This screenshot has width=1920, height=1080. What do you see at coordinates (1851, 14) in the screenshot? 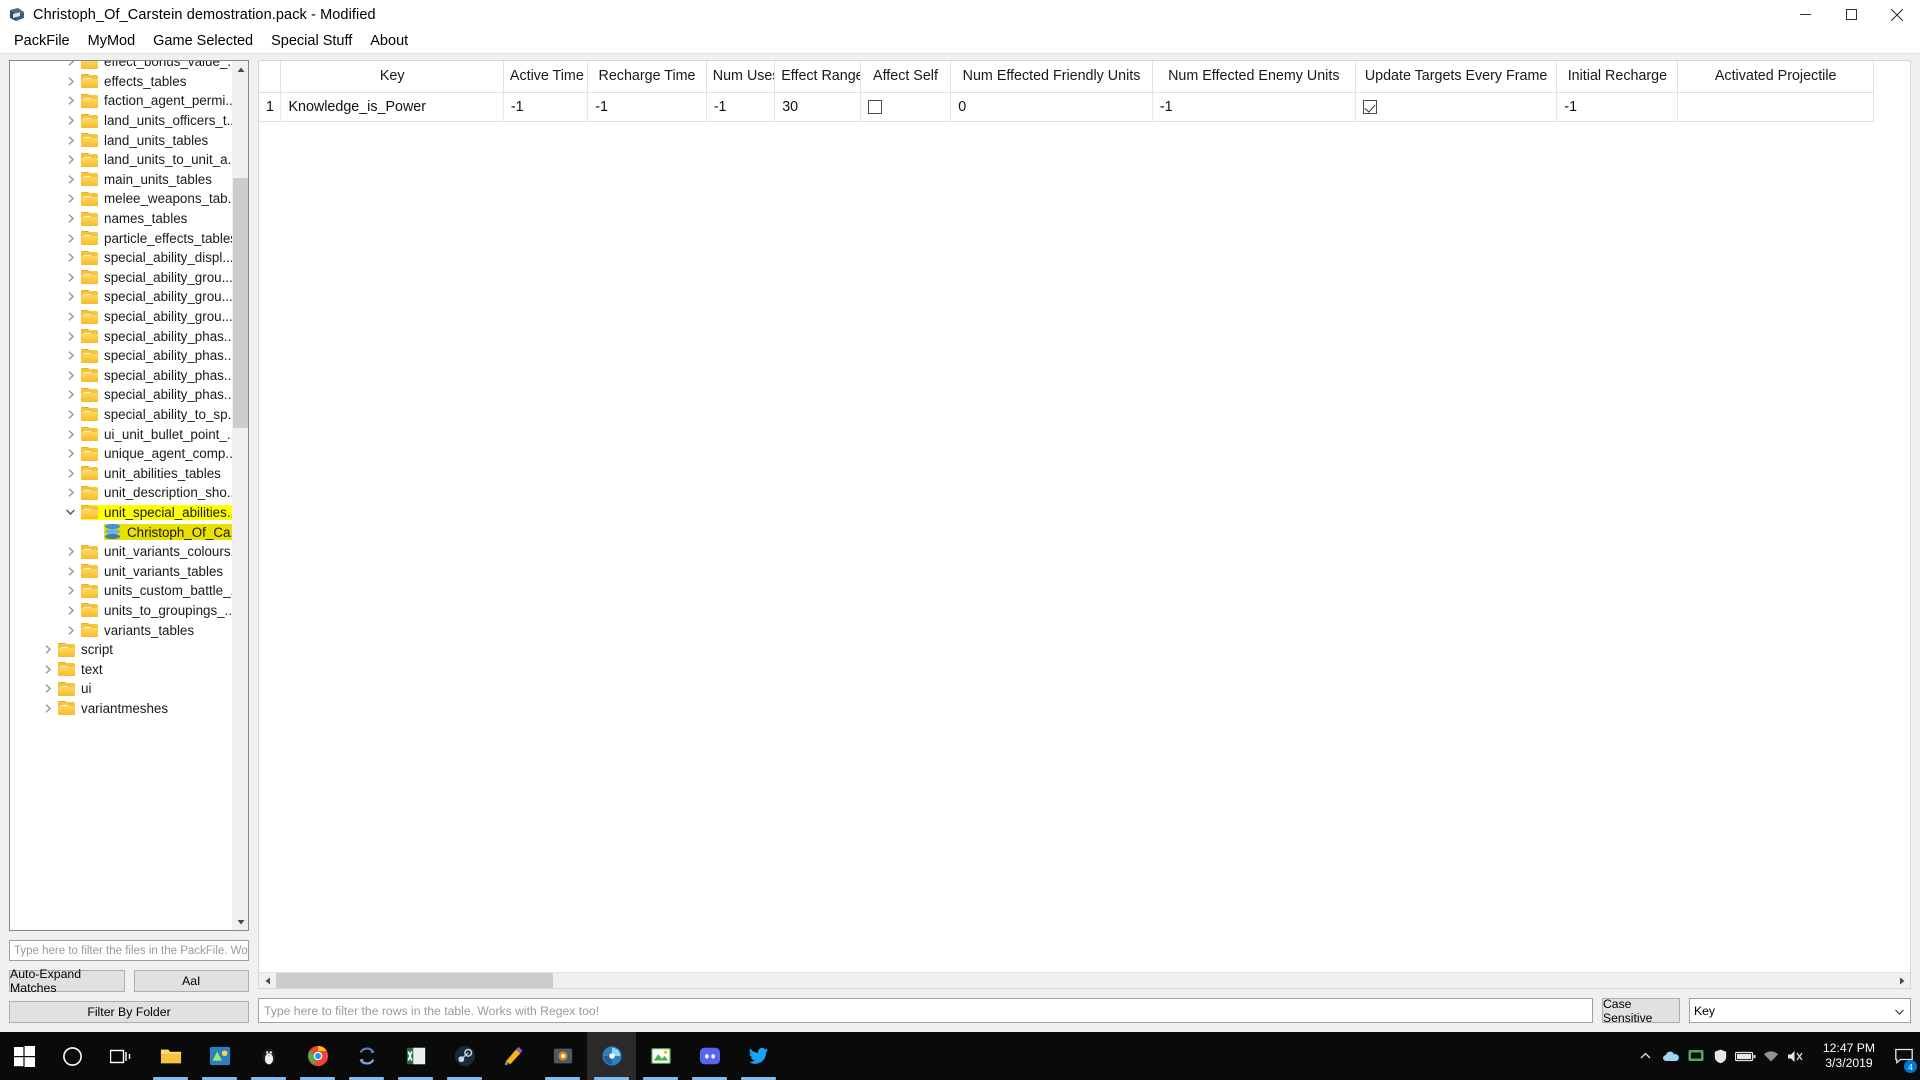
I see `maximize-button` at bounding box center [1851, 14].